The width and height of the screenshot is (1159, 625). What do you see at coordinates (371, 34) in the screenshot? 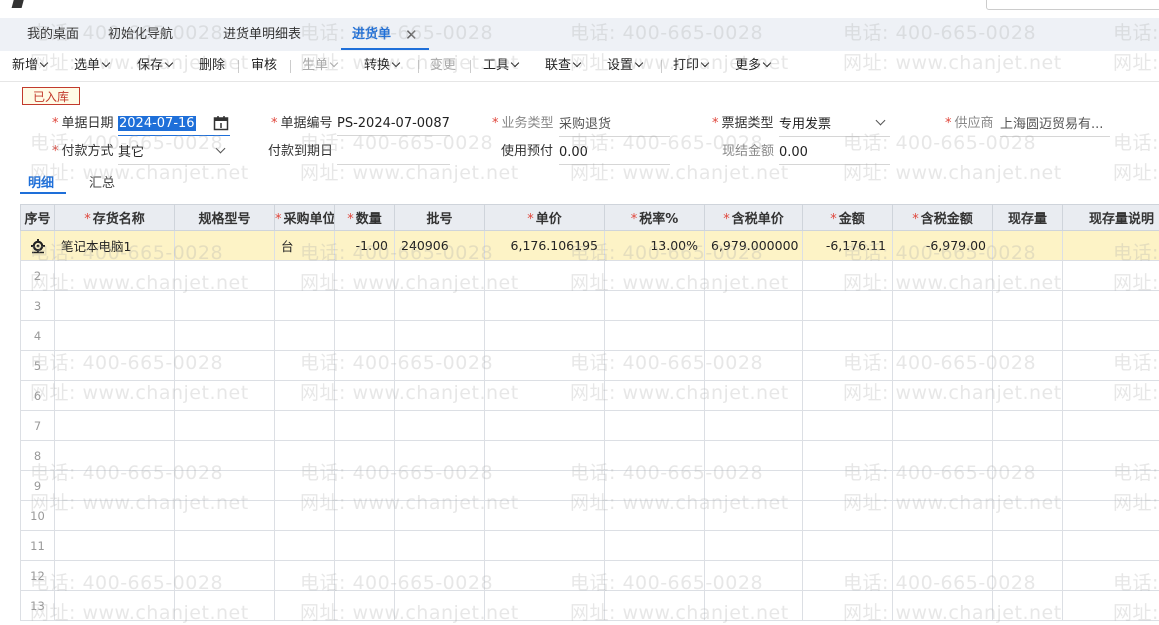
I see `tab-purchase-order: 进货单` at bounding box center [371, 34].